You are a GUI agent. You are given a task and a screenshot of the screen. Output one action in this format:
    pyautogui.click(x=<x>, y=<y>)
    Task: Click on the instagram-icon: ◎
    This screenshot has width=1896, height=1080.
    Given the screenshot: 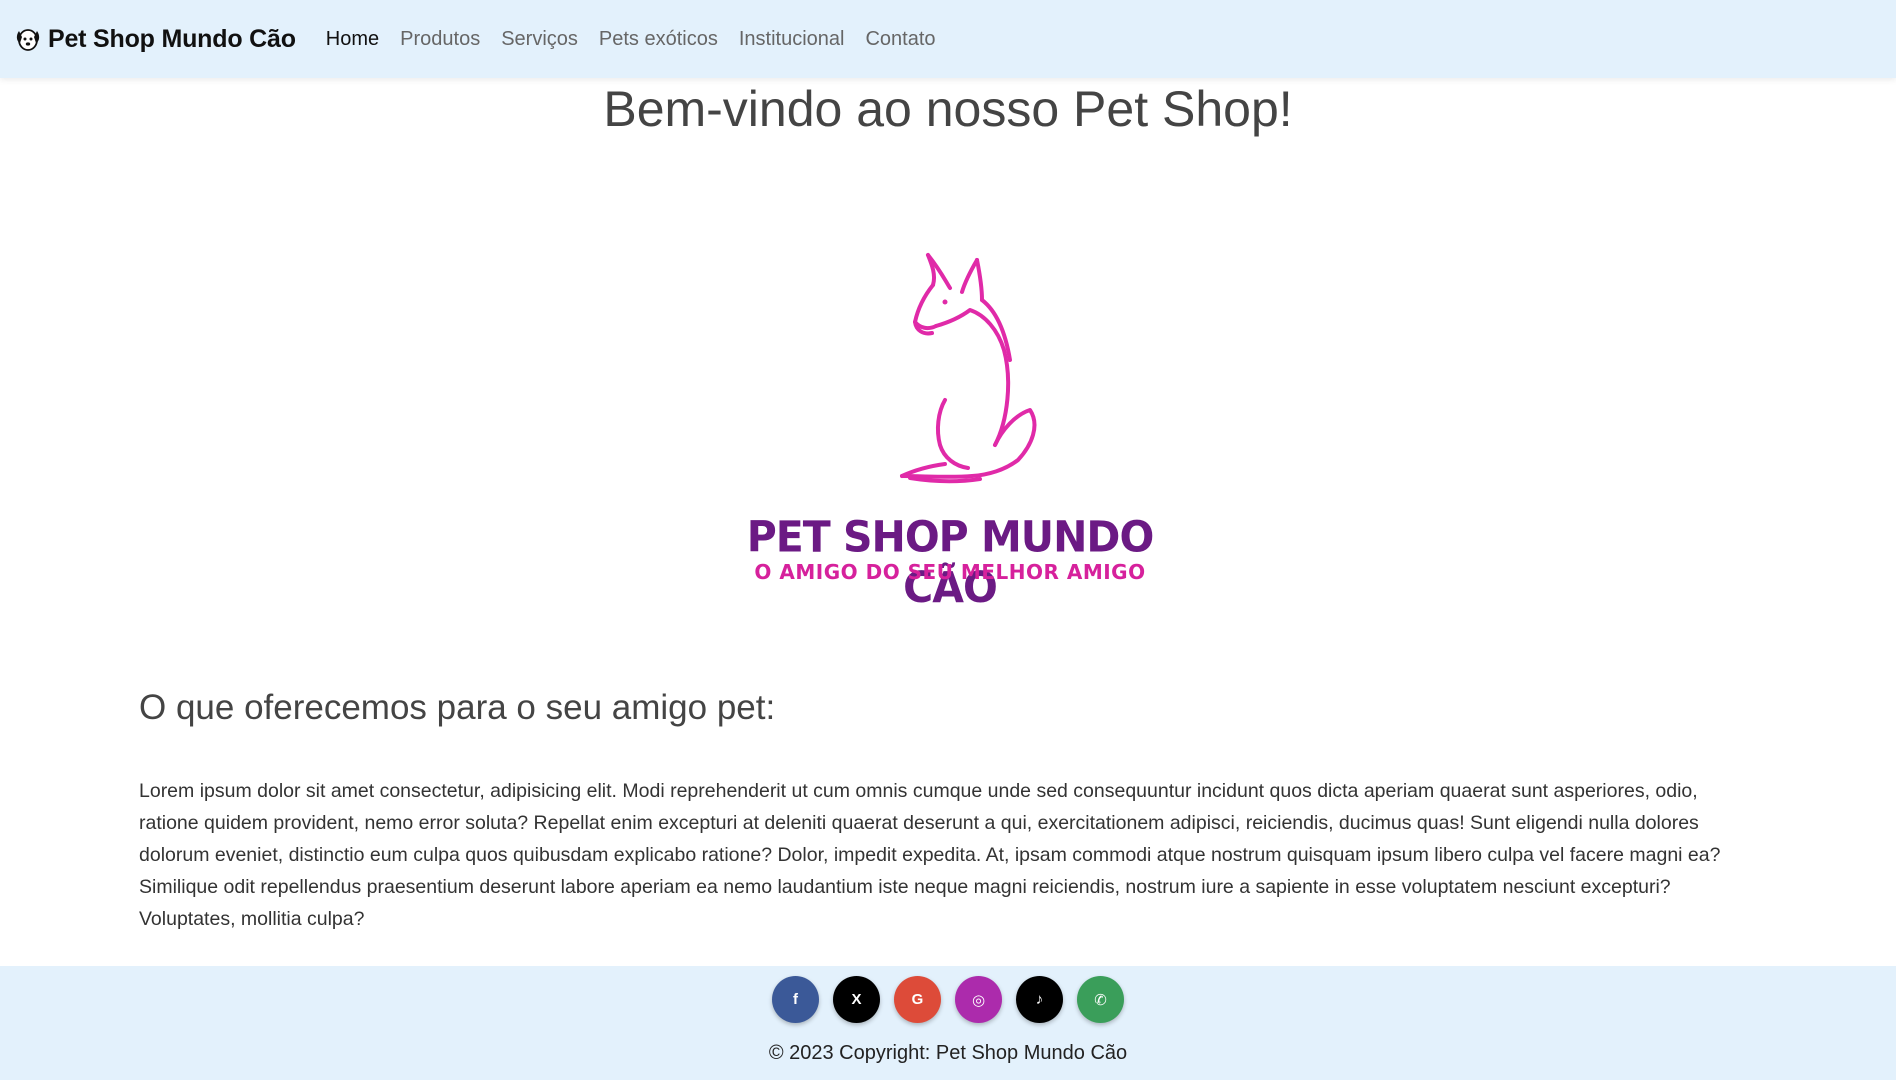 What is the action you would take?
    pyautogui.click(x=978, y=999)
    